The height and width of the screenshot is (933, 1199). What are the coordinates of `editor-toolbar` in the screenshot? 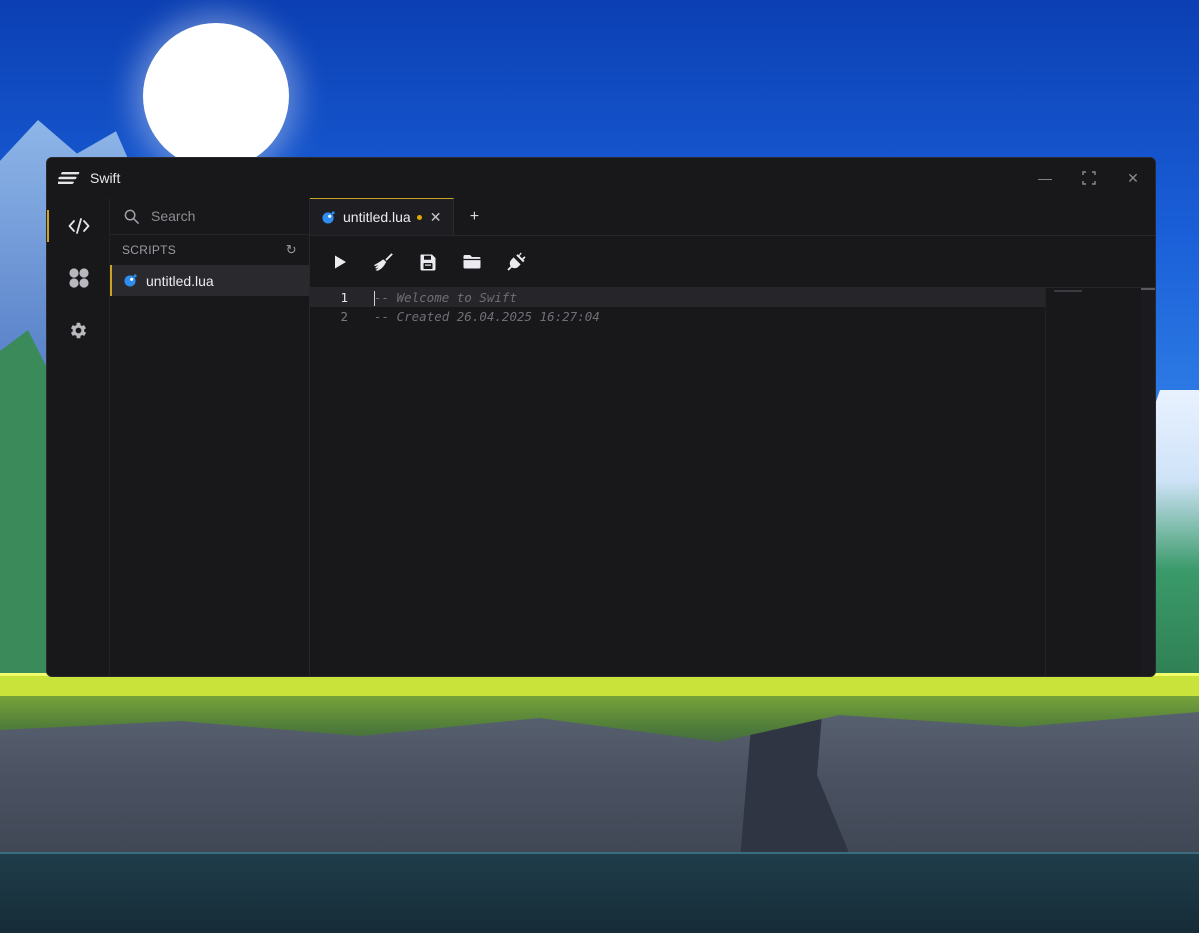 It's located at (732, 262).